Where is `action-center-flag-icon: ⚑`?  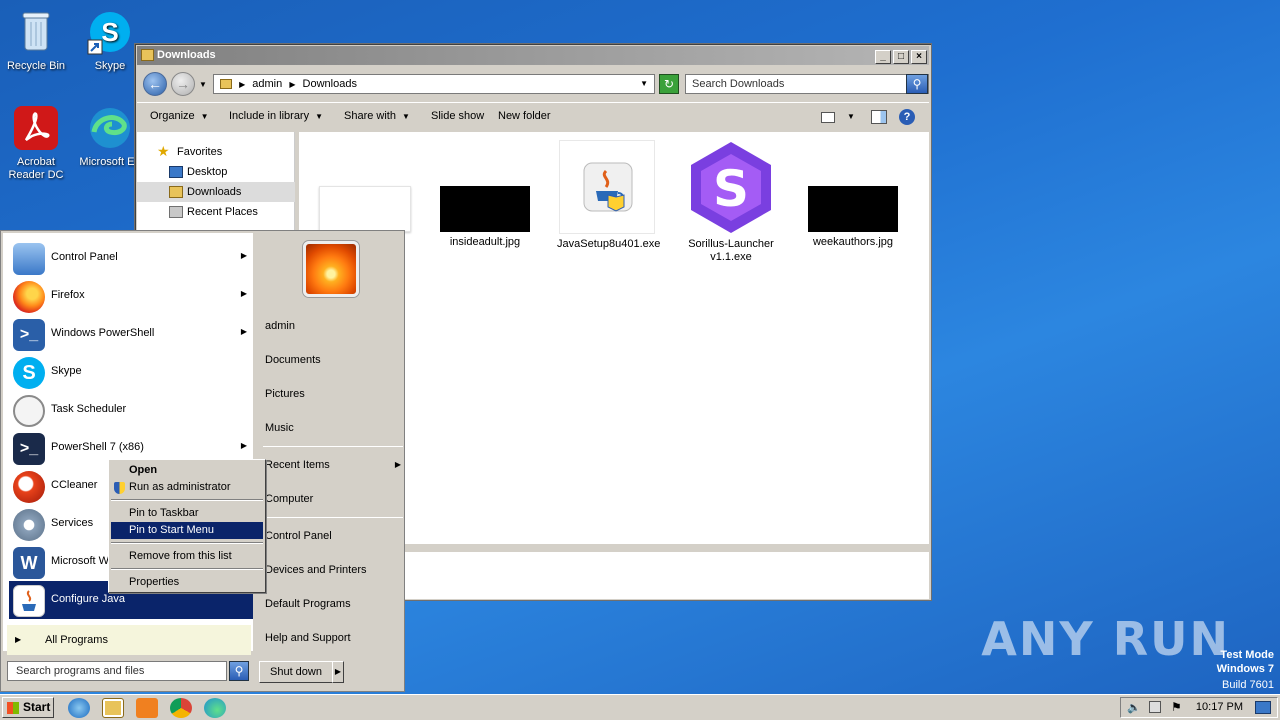 action-center-flag-icon: ⚑ is located at coordinates (1176, 707).